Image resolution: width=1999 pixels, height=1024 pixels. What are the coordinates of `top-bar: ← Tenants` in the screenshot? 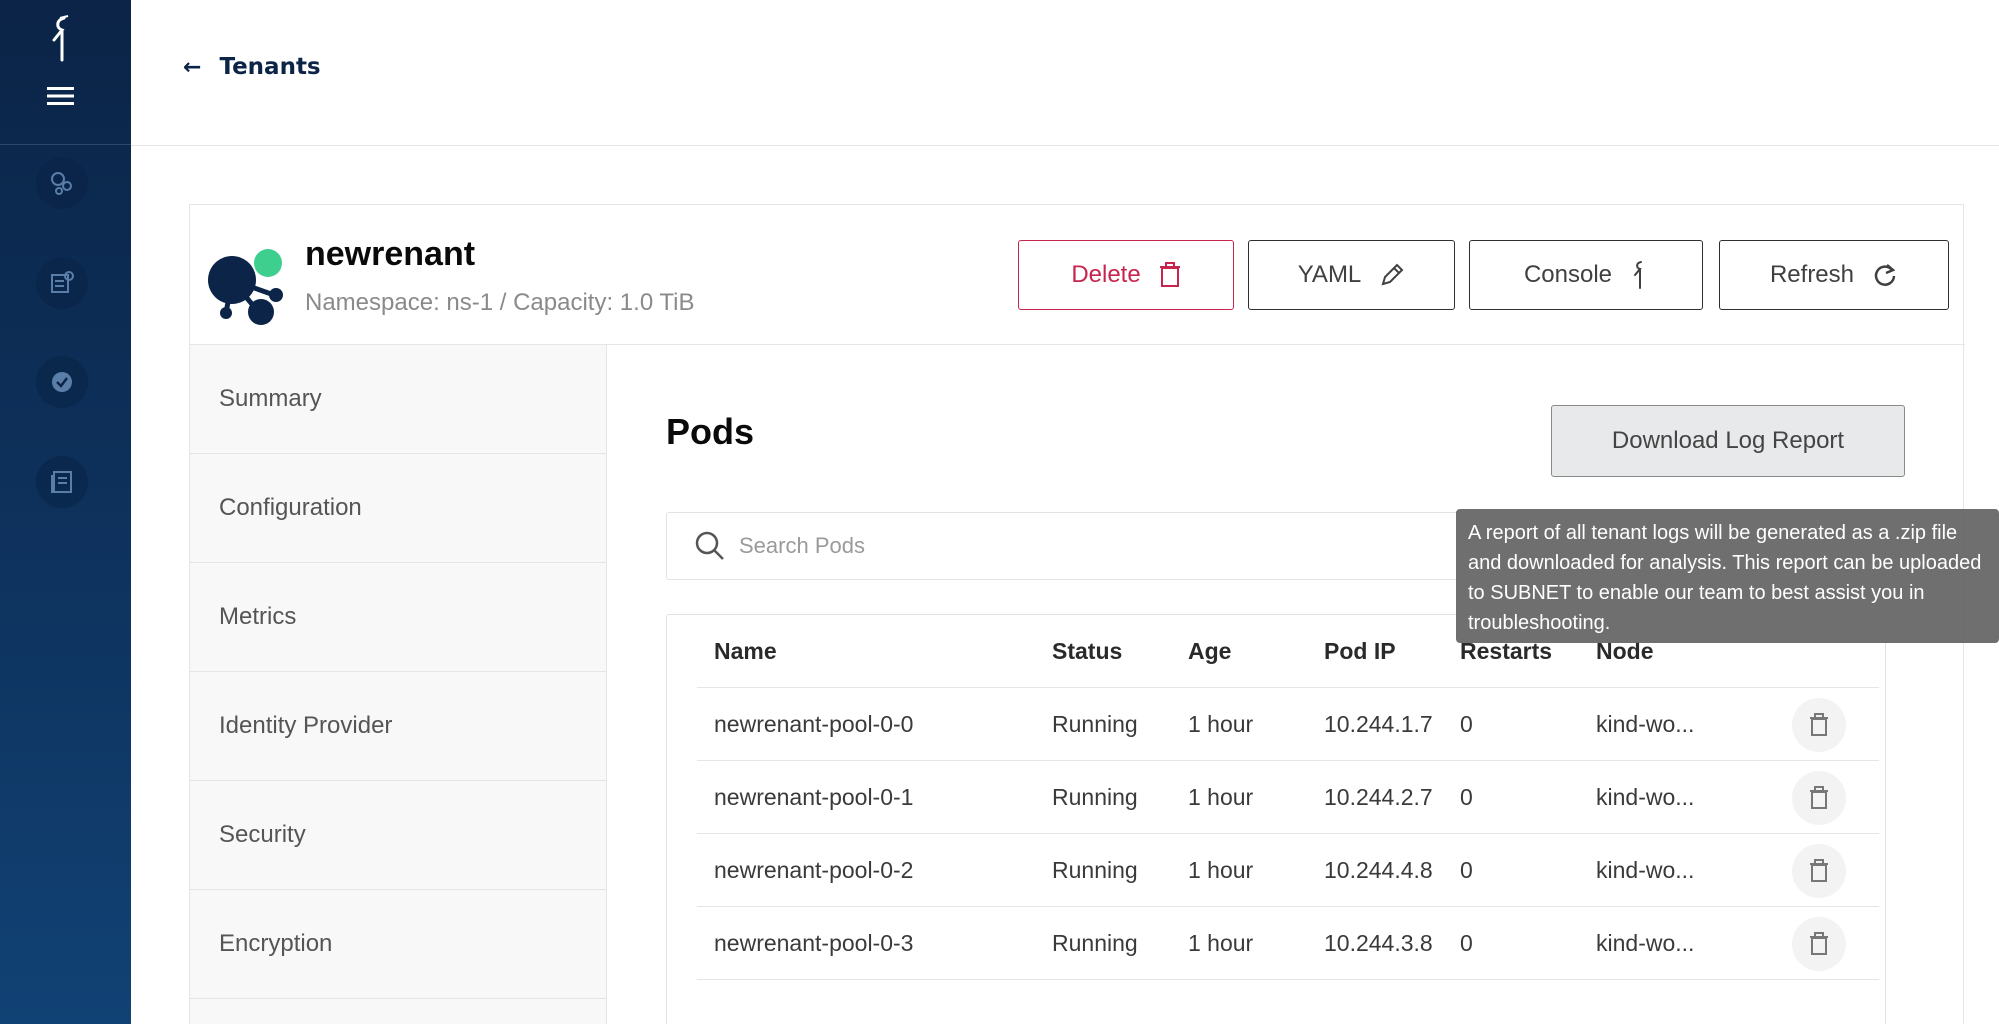 It's located at (1065, 73).